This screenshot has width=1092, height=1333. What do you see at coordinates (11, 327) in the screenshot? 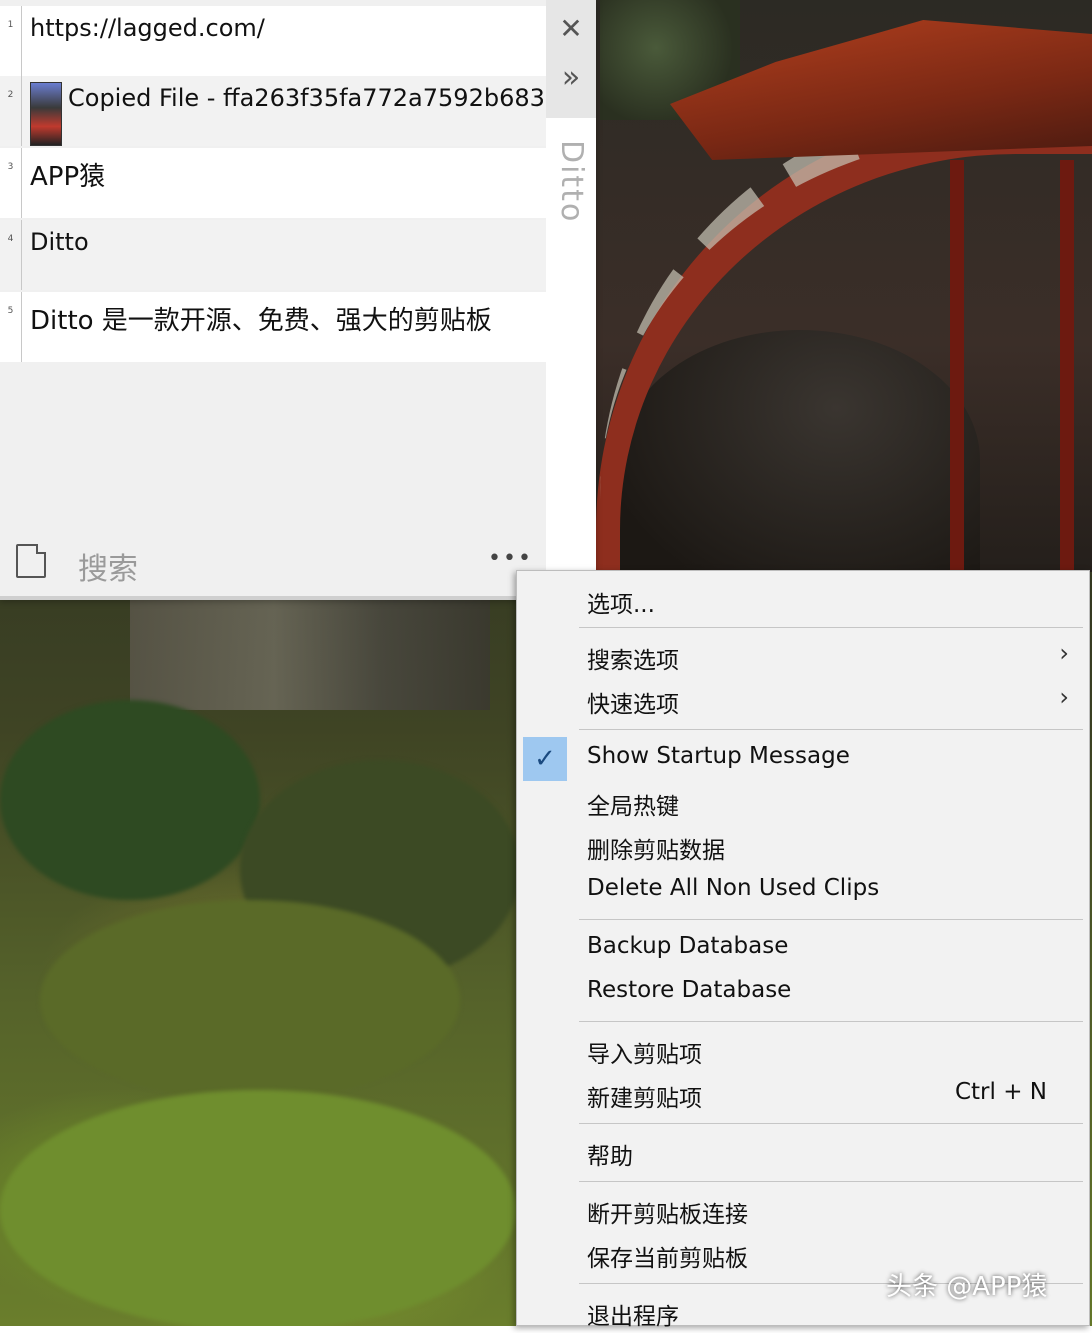
I see `clip-index: 5` at bounding box center [11, 327].